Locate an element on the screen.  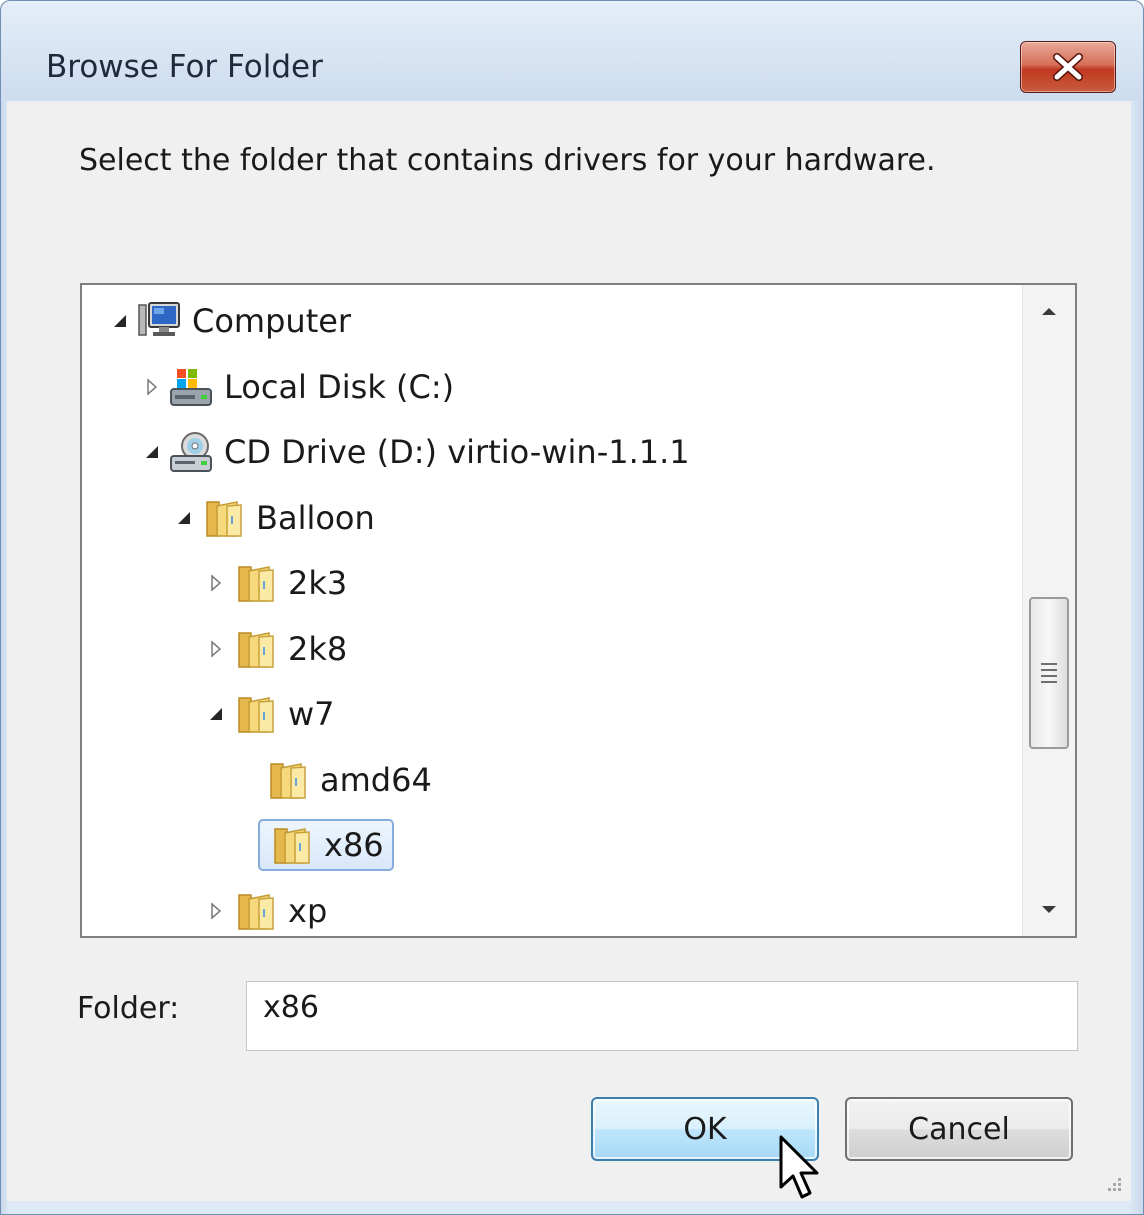
tree-item: 2k8 is located at coordinates (276, 649).